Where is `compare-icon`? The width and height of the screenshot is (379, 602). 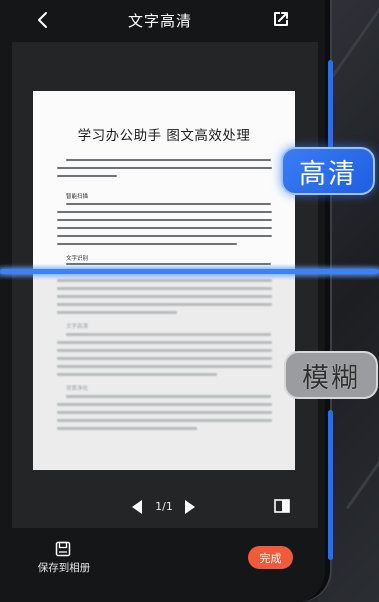 compare-icon is located at coordinates (282, 506).